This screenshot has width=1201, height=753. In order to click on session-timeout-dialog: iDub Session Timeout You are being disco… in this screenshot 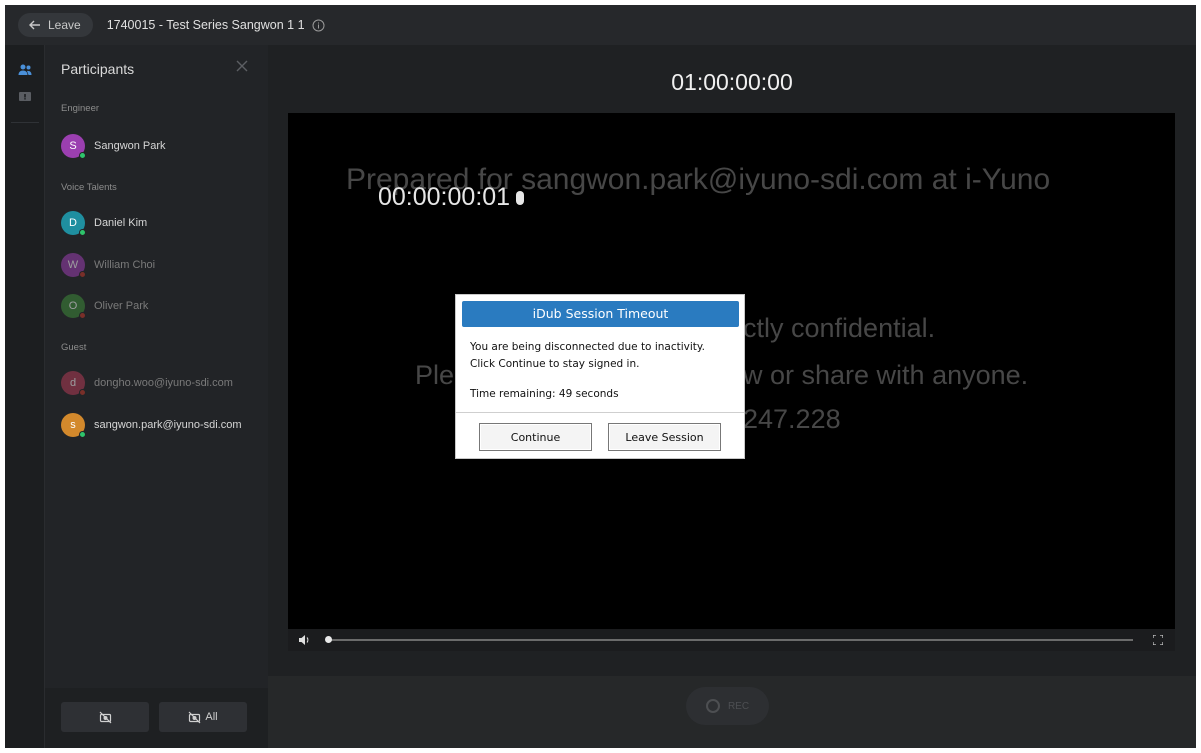, I will do `click(600, 376)`.